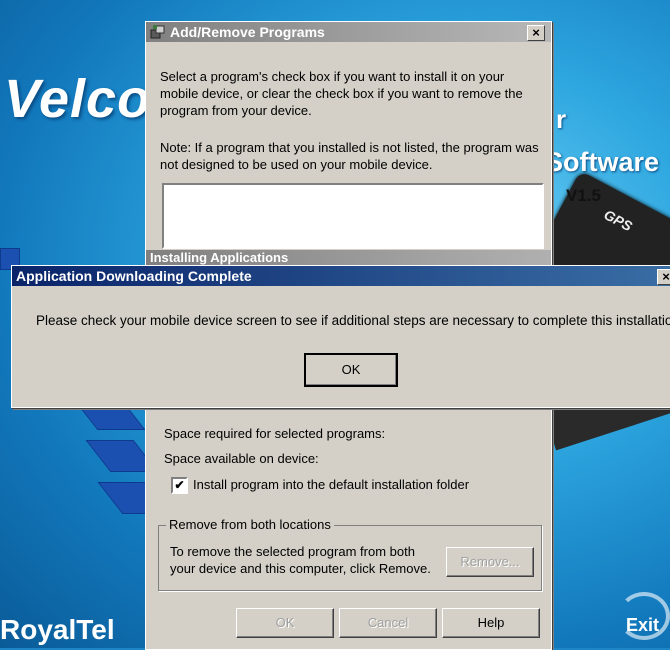  Describe the element at coordinates (241, 458) in the screenshot. I see `space-available-label: Space available on device:` at that location.